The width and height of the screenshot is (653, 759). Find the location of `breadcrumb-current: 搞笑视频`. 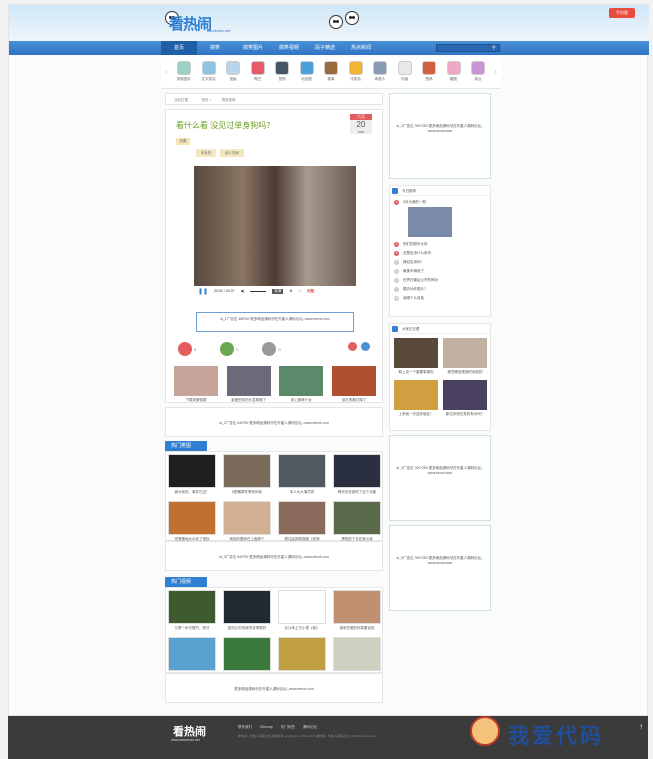

breadcrumb-current: 搞笑视频 is located at coordinates (229, 100).